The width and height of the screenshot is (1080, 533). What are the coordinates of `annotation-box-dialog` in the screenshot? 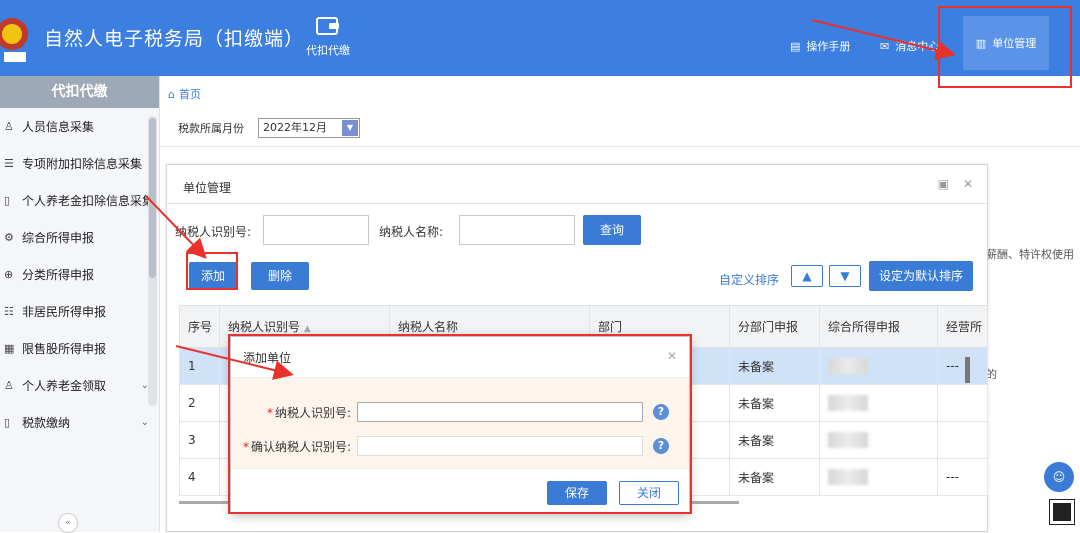 It's located at (460, 424).